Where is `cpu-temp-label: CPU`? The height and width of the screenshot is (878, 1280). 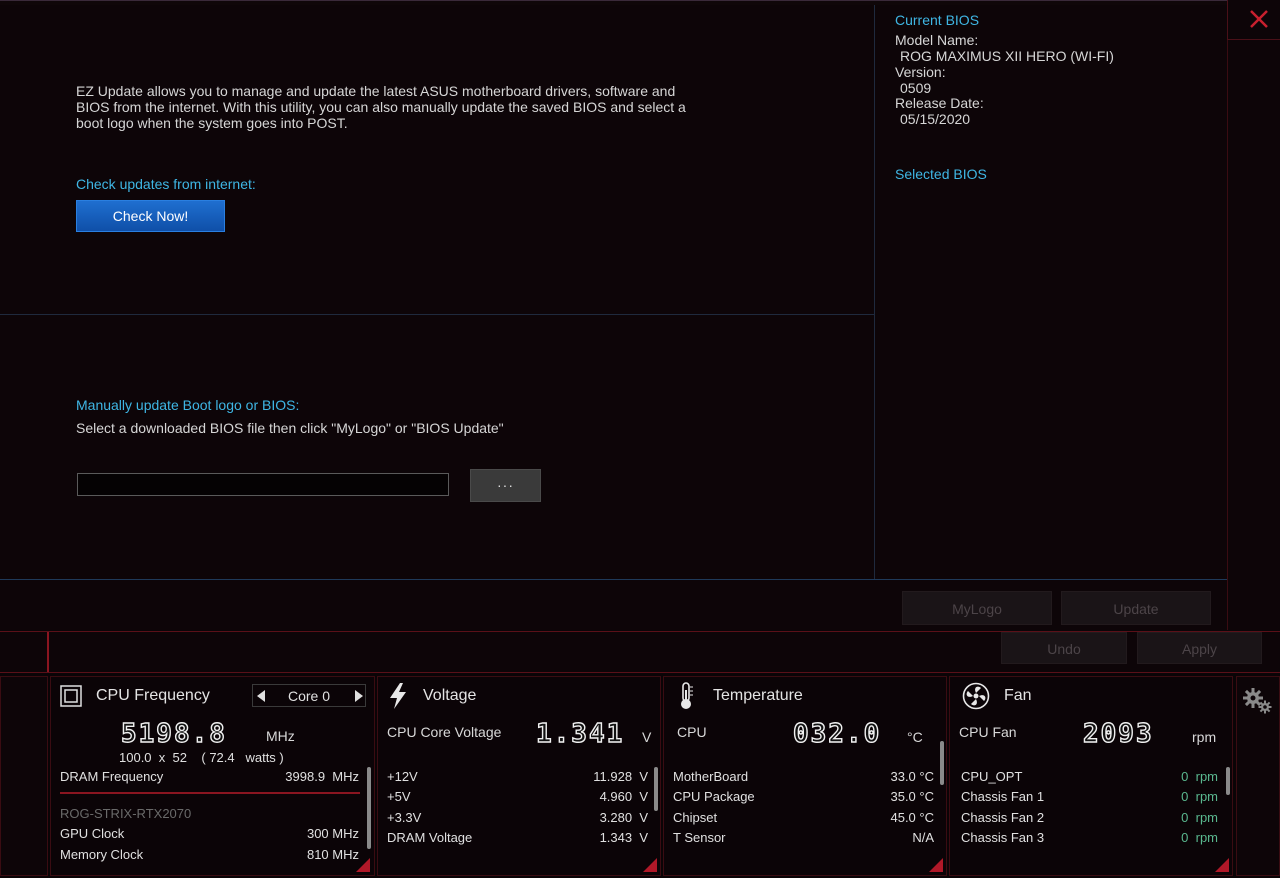 cpu-temp-label: CPU is located at coordinates (692, 732).